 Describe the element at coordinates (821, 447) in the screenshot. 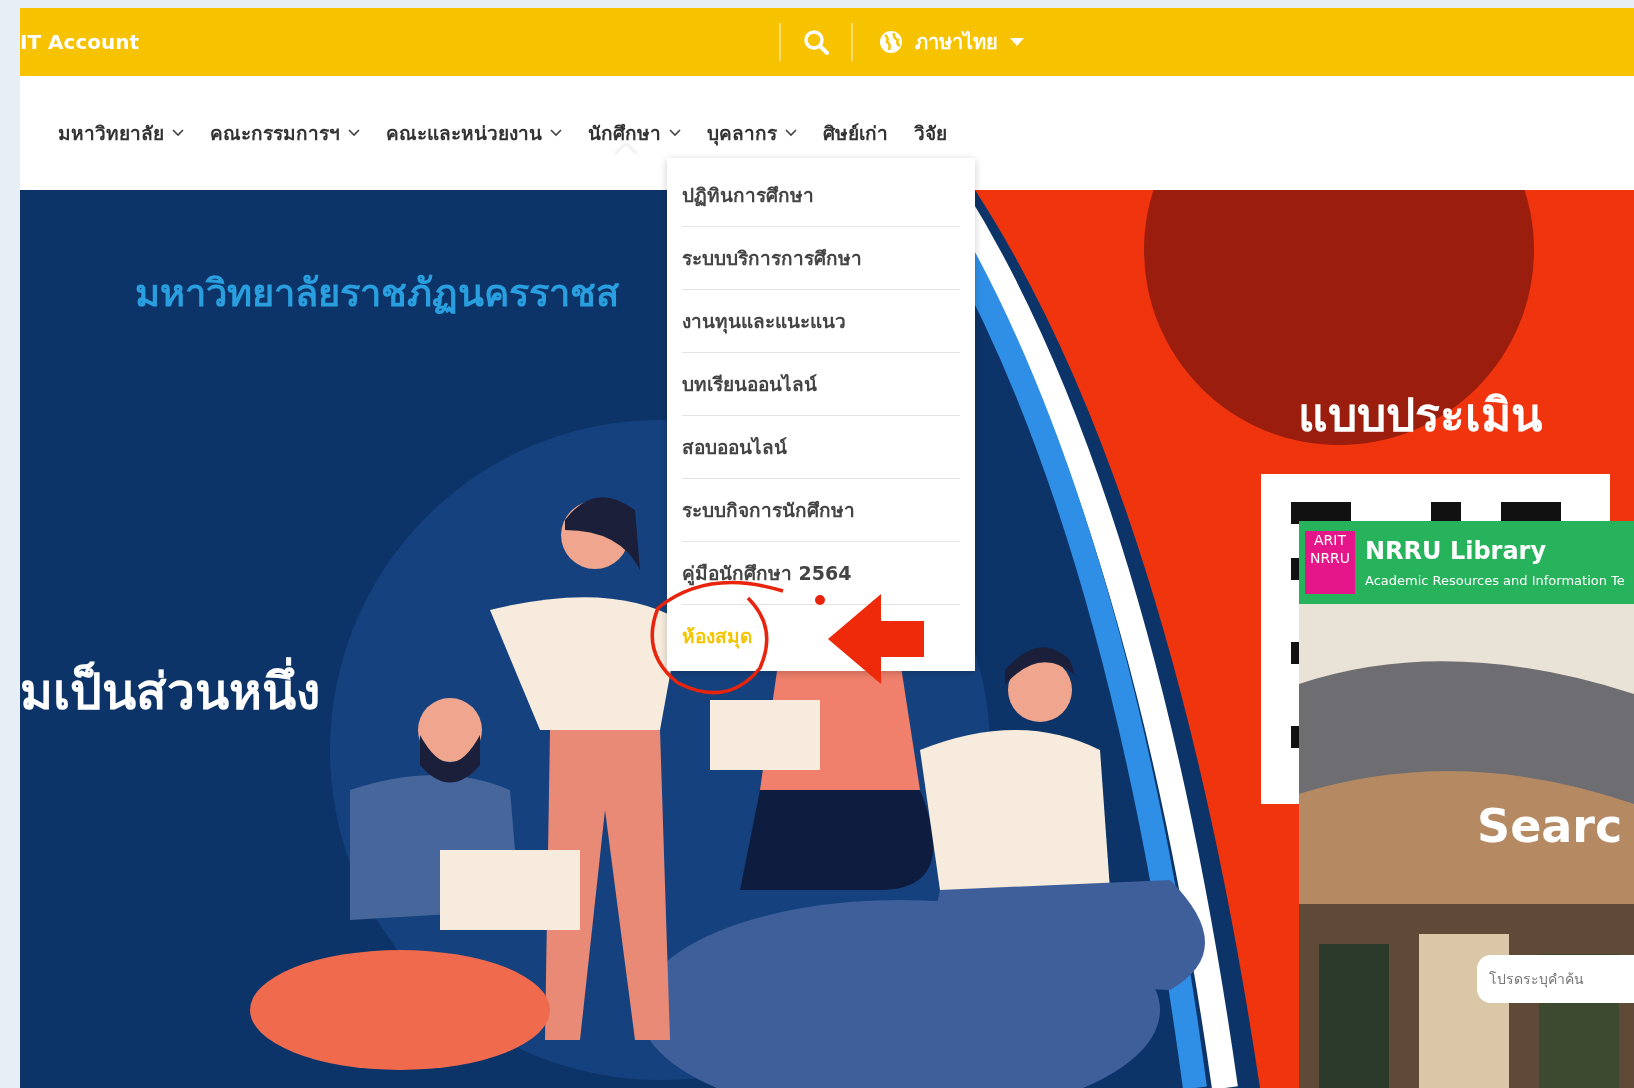

I see `menu-item: สอบออนไลน์` at that location.